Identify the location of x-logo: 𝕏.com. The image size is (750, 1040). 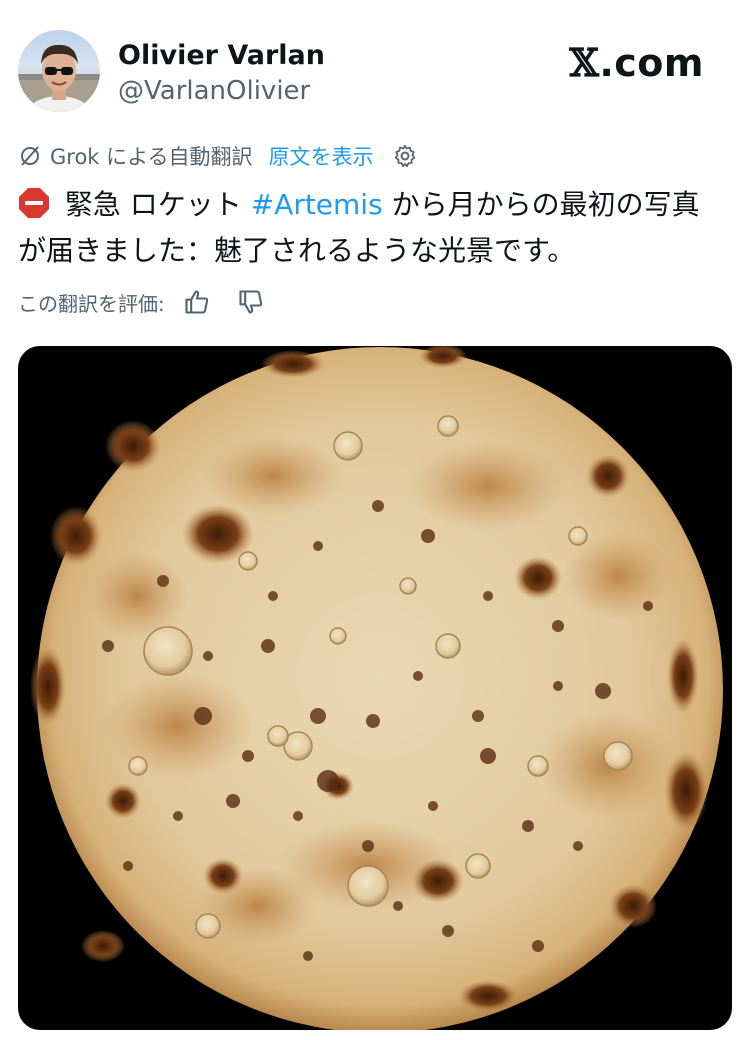
(636, 62).